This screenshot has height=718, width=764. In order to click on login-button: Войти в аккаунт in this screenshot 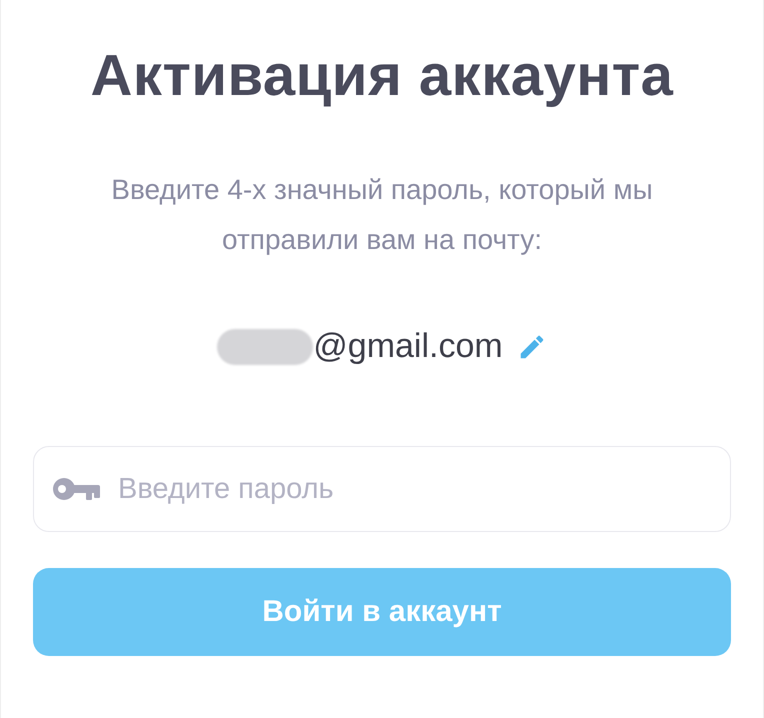, I will do `click(382, 612)`.